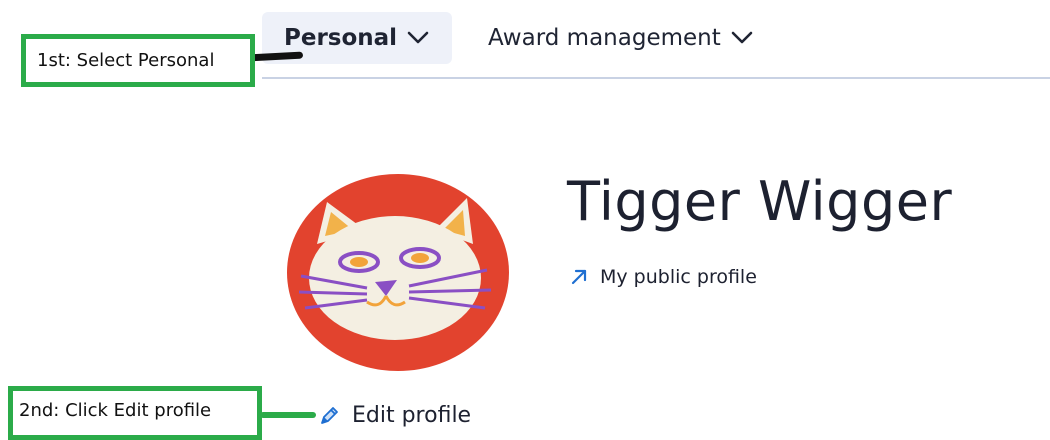 This screenshot has width=1050, height=440. What do you see at coordinates (579, 277) in the screenshot?
I see `external-arrow-icon` at bounding box center [579, 277].